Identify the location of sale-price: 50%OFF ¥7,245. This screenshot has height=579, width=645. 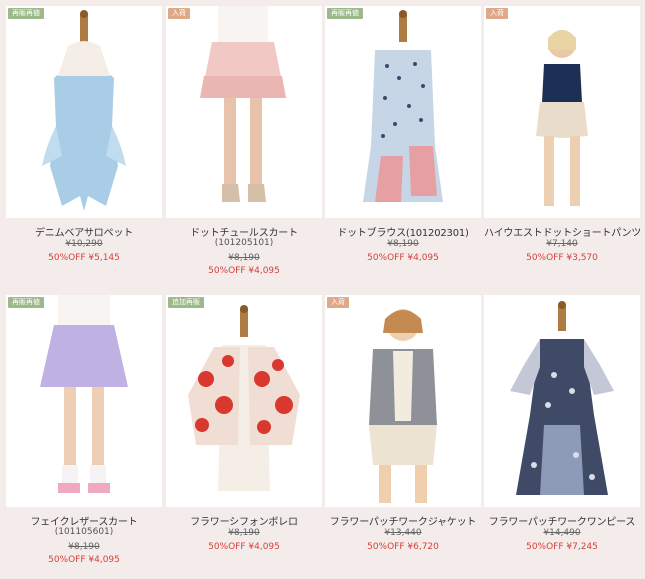
(562, 547).